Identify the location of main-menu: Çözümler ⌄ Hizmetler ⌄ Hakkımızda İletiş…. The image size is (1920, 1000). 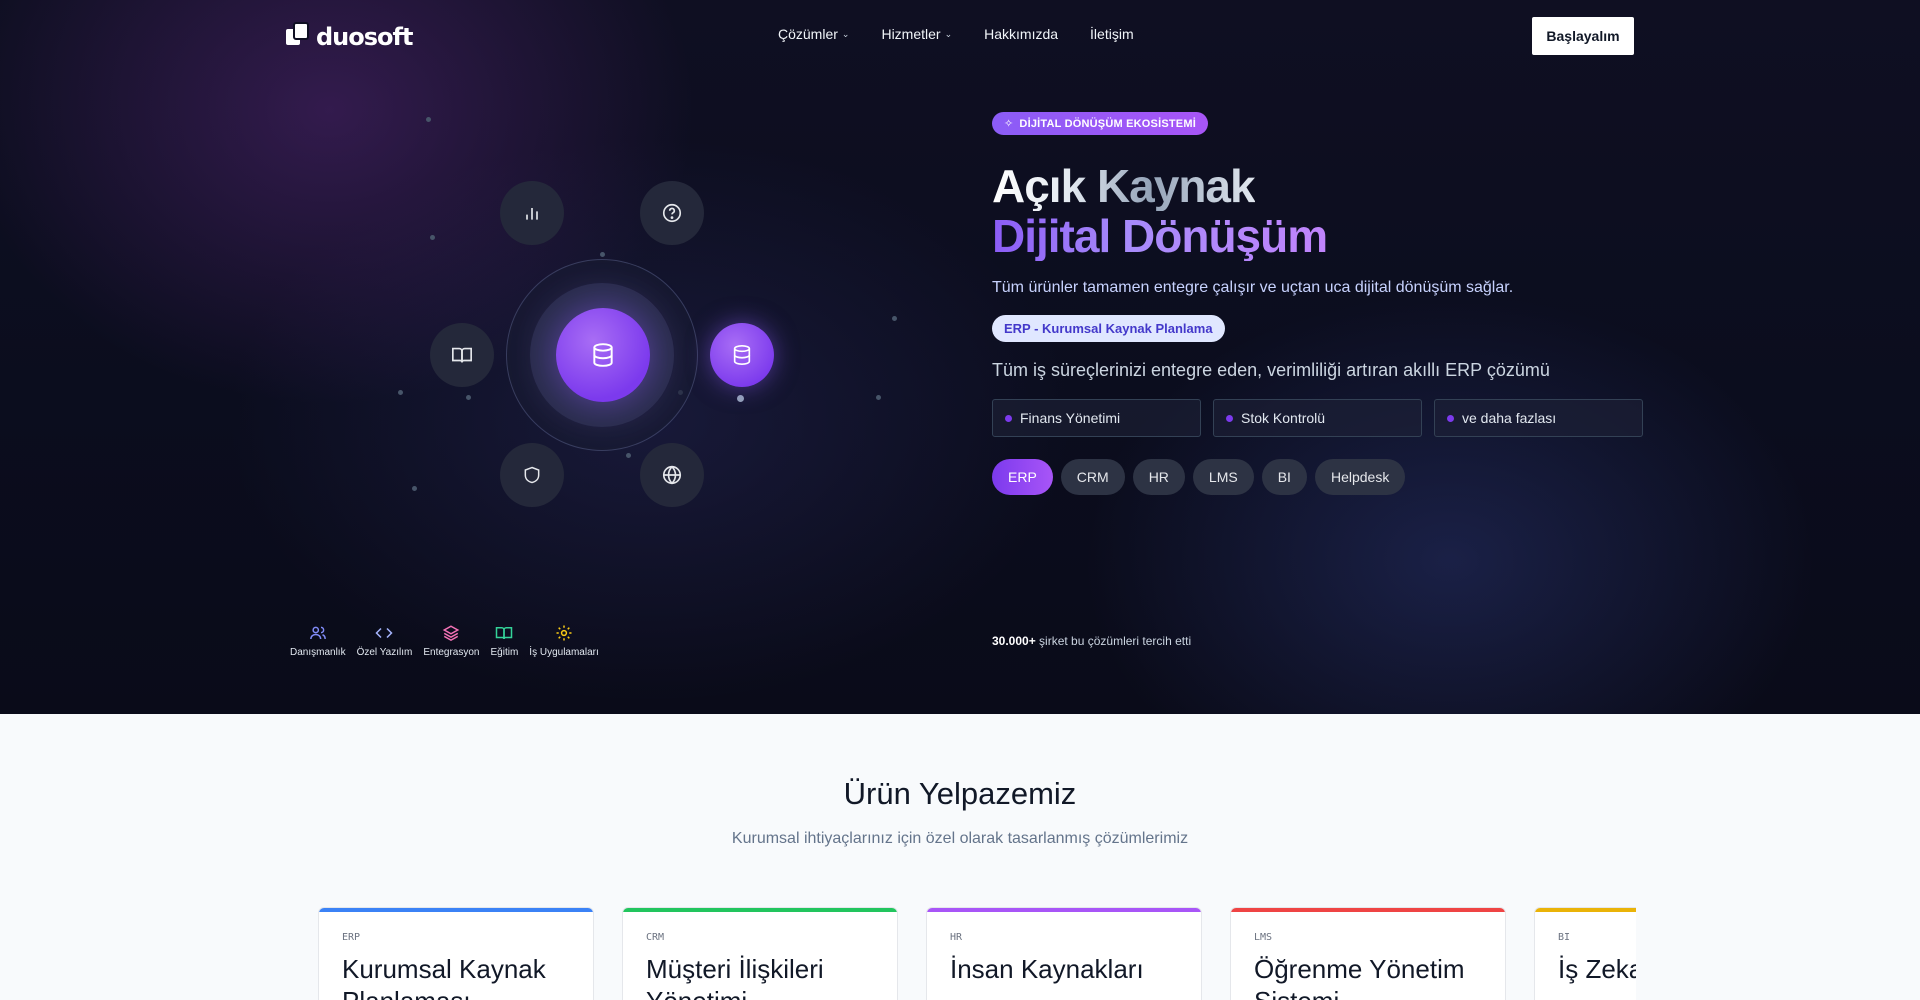
(956, 34).